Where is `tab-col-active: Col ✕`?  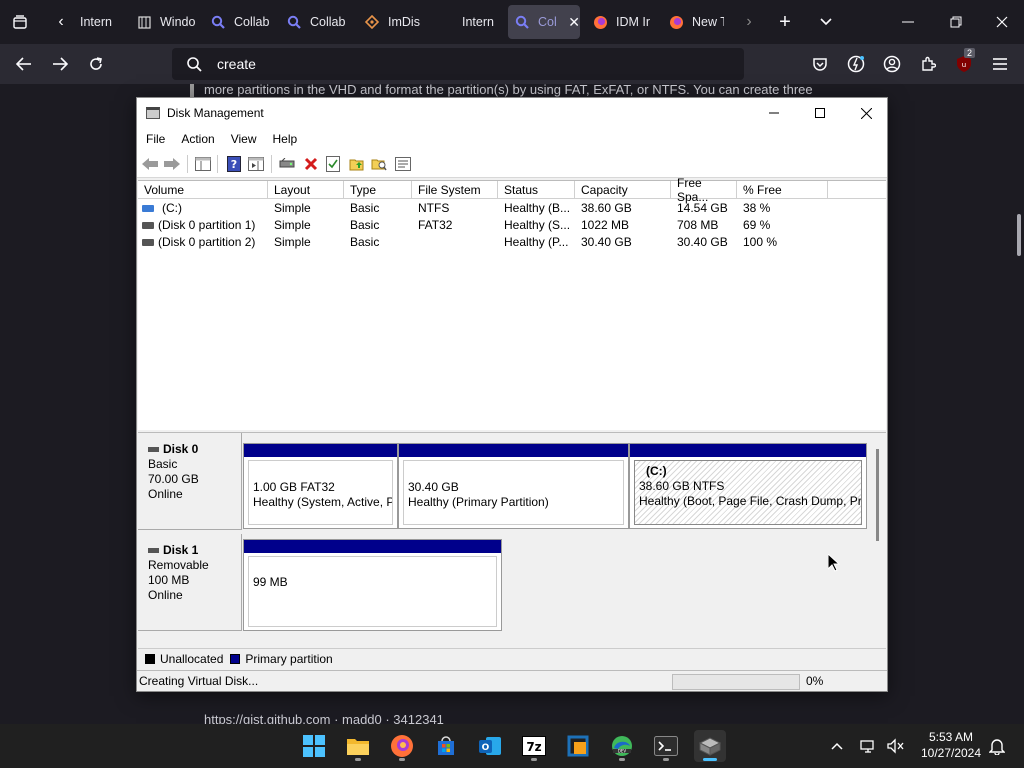 tab-col-active: Col ✕ is located at coordinates (544, 22).